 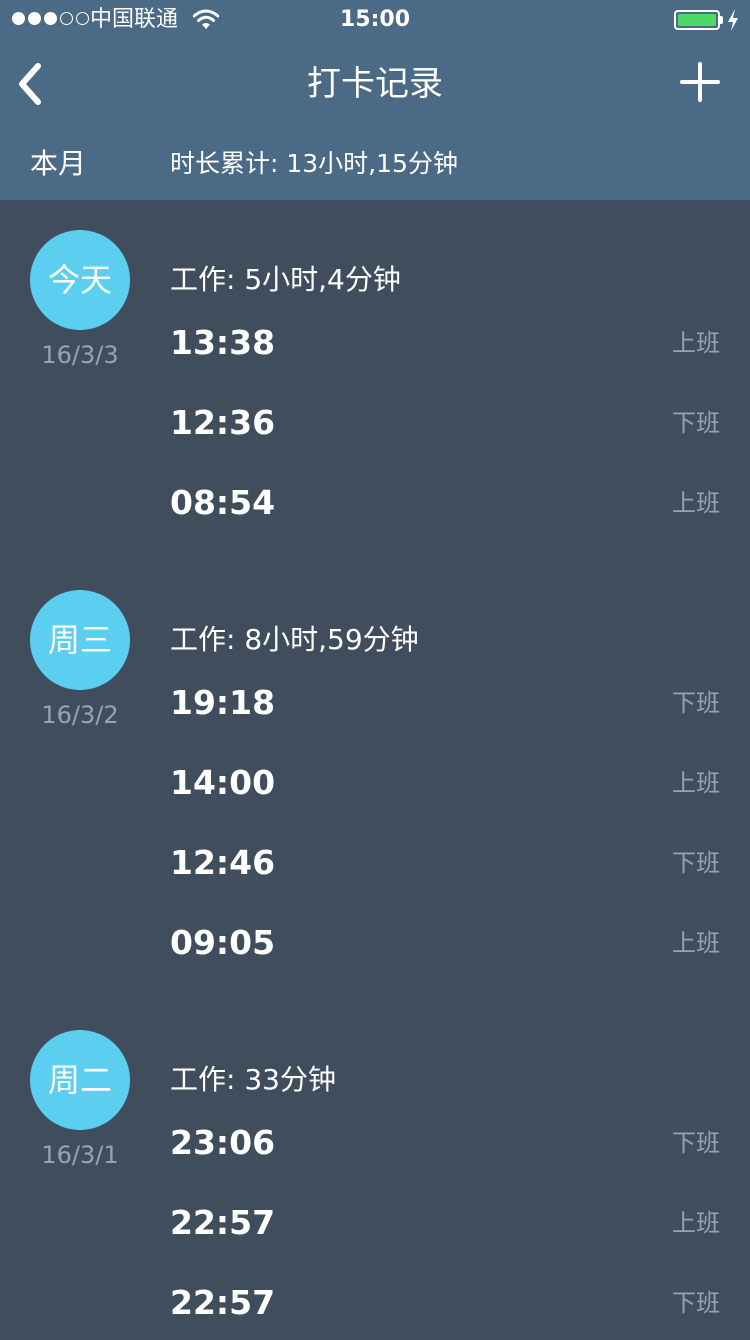 I want to click on punch-time: 19:18, so click(x=223, y=702).